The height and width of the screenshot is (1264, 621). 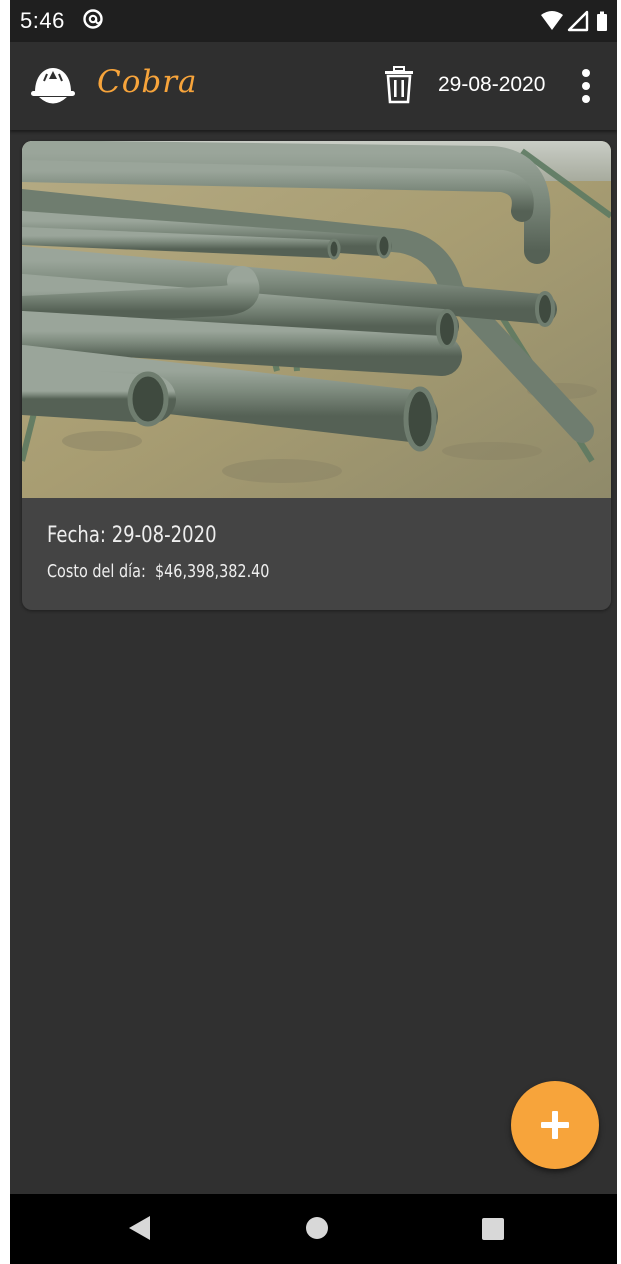 I want to click on entry-cost: Costo del día: $46,398,382.40, so click(x=158, y=571).